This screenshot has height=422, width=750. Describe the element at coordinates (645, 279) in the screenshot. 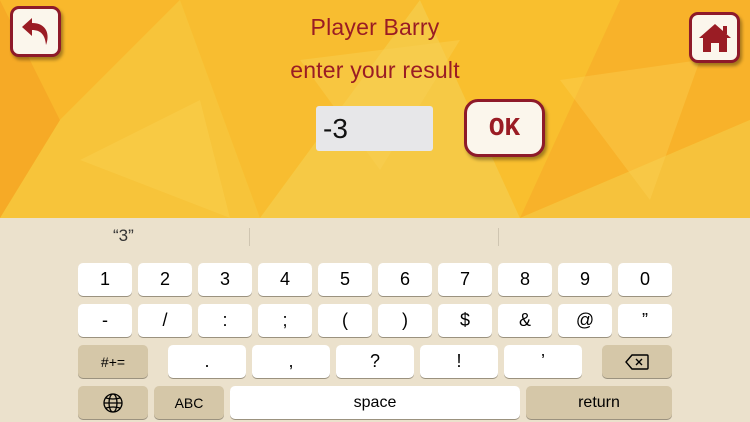

I see `key-0: 0` at that location.